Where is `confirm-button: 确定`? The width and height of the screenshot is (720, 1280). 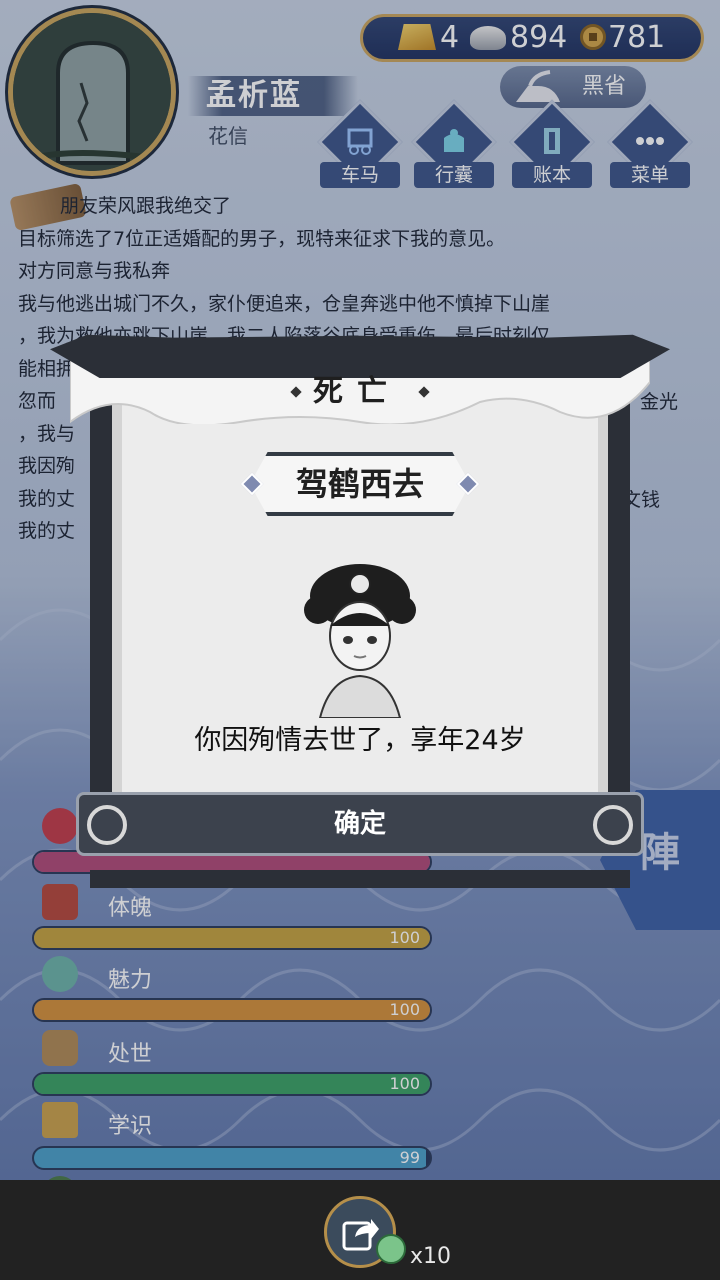
confirm-button: 确定 is located at coordinates (360, 824).